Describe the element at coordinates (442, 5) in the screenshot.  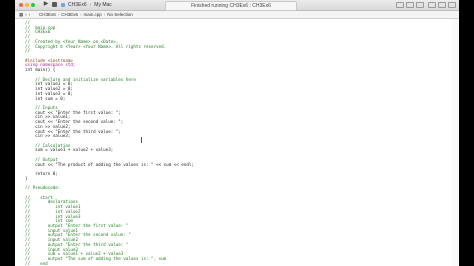
I see `debug-area-toggle-icon` at that location.